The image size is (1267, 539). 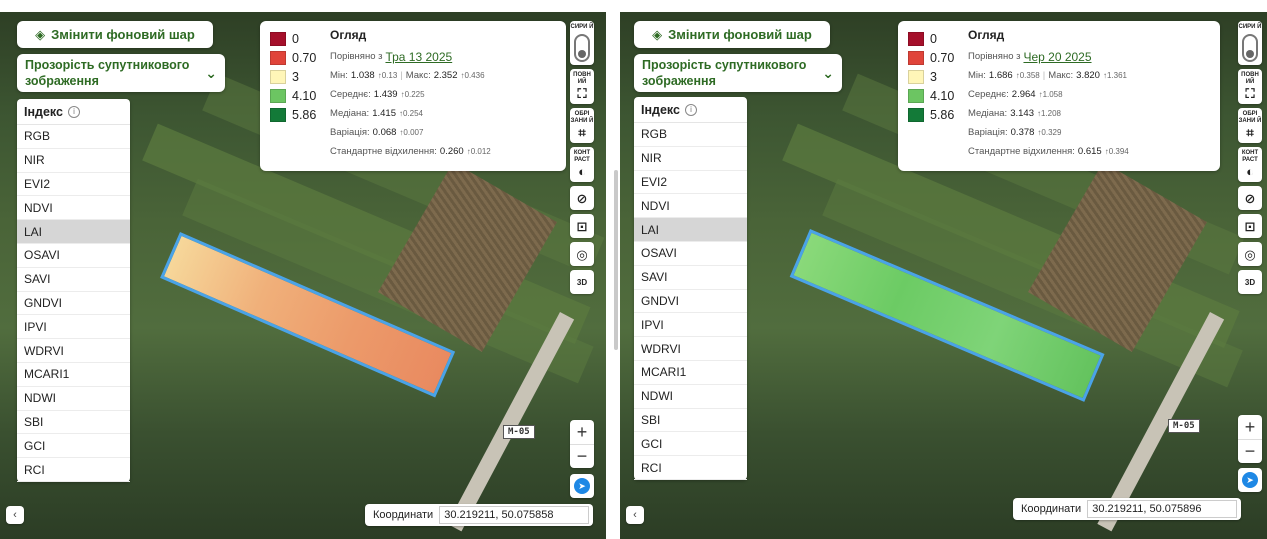 I want to click on std-value: 0.615, so click(x=1089, y=151).